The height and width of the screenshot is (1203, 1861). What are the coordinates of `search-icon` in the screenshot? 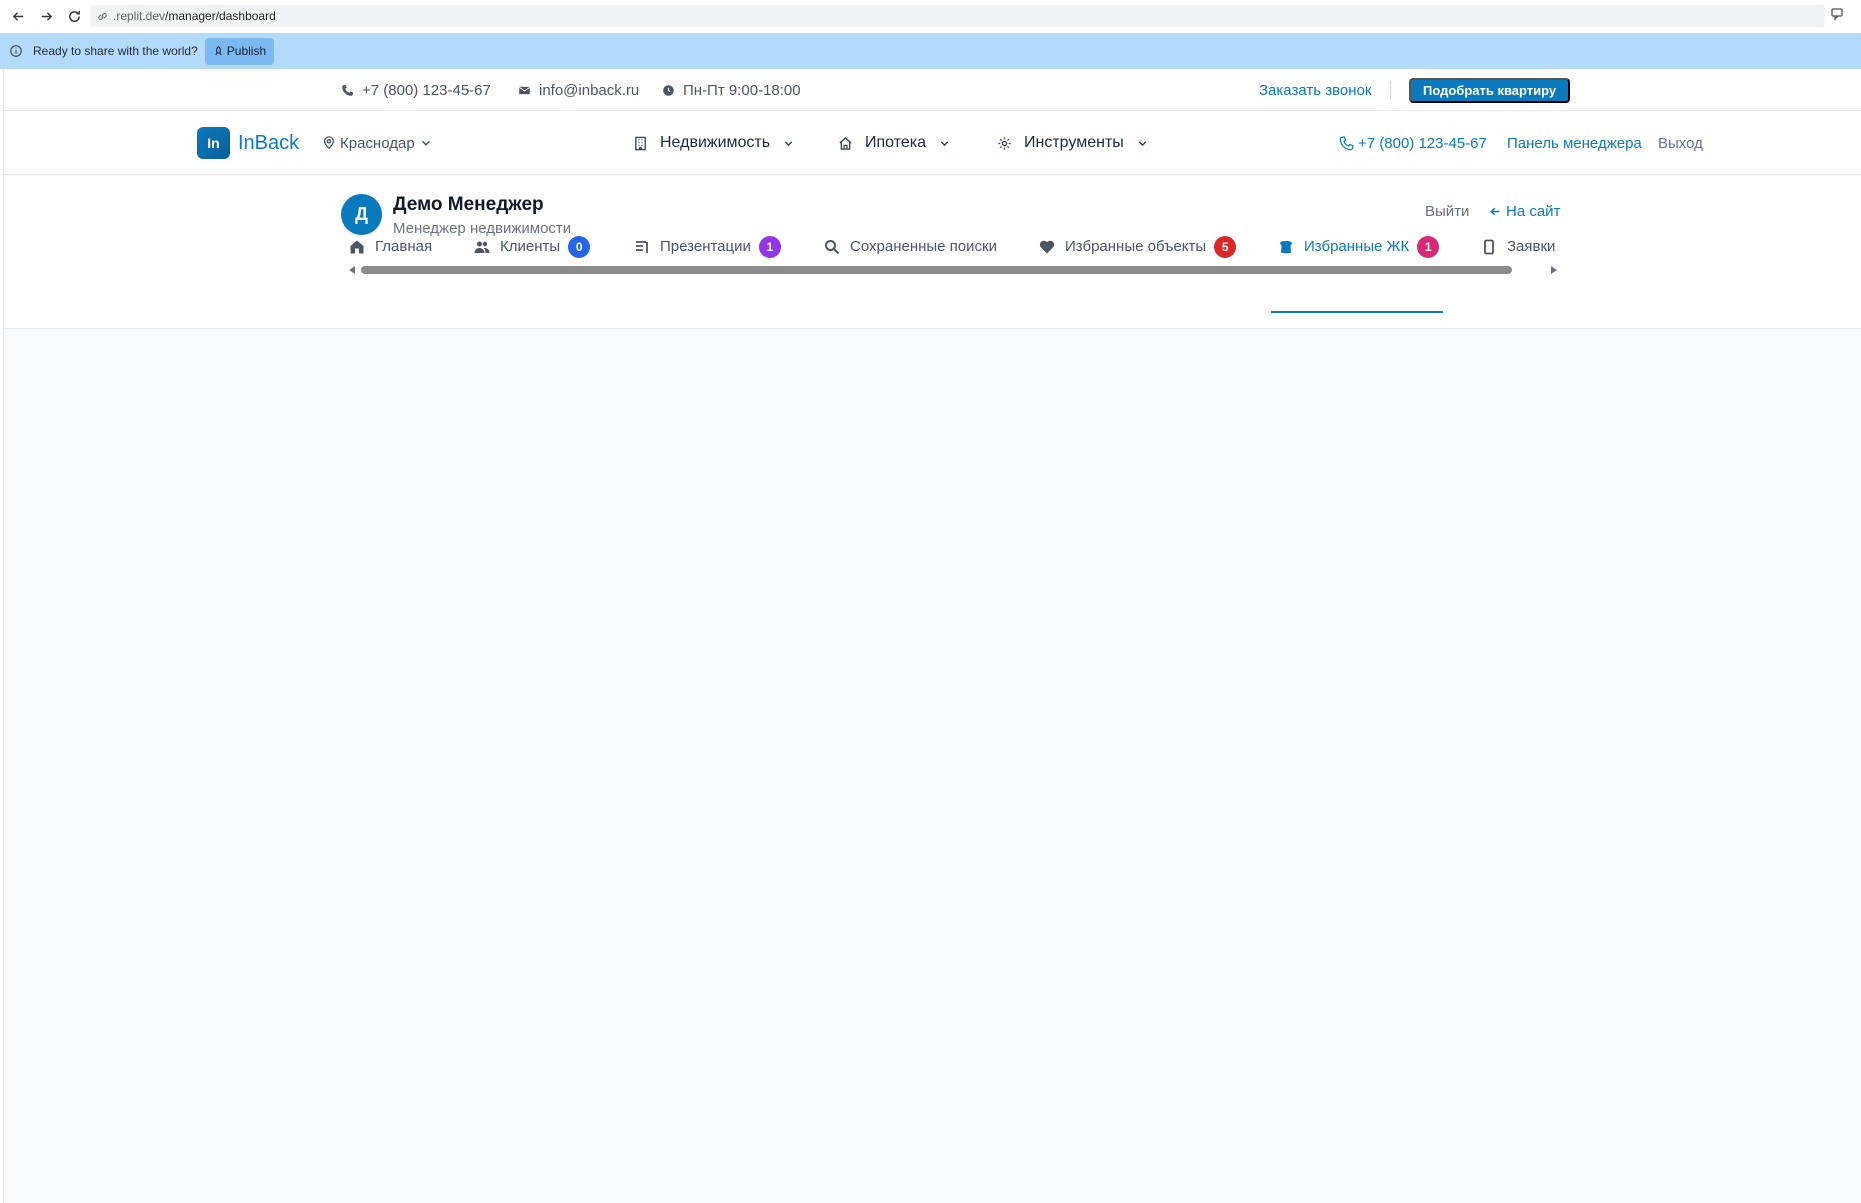 It's located at (832, 246).